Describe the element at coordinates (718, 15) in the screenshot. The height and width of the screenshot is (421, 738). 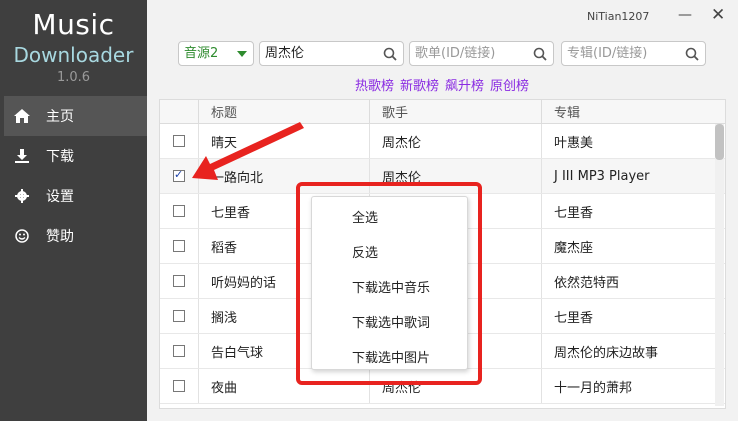
I see `close-button: ✕` at that location.